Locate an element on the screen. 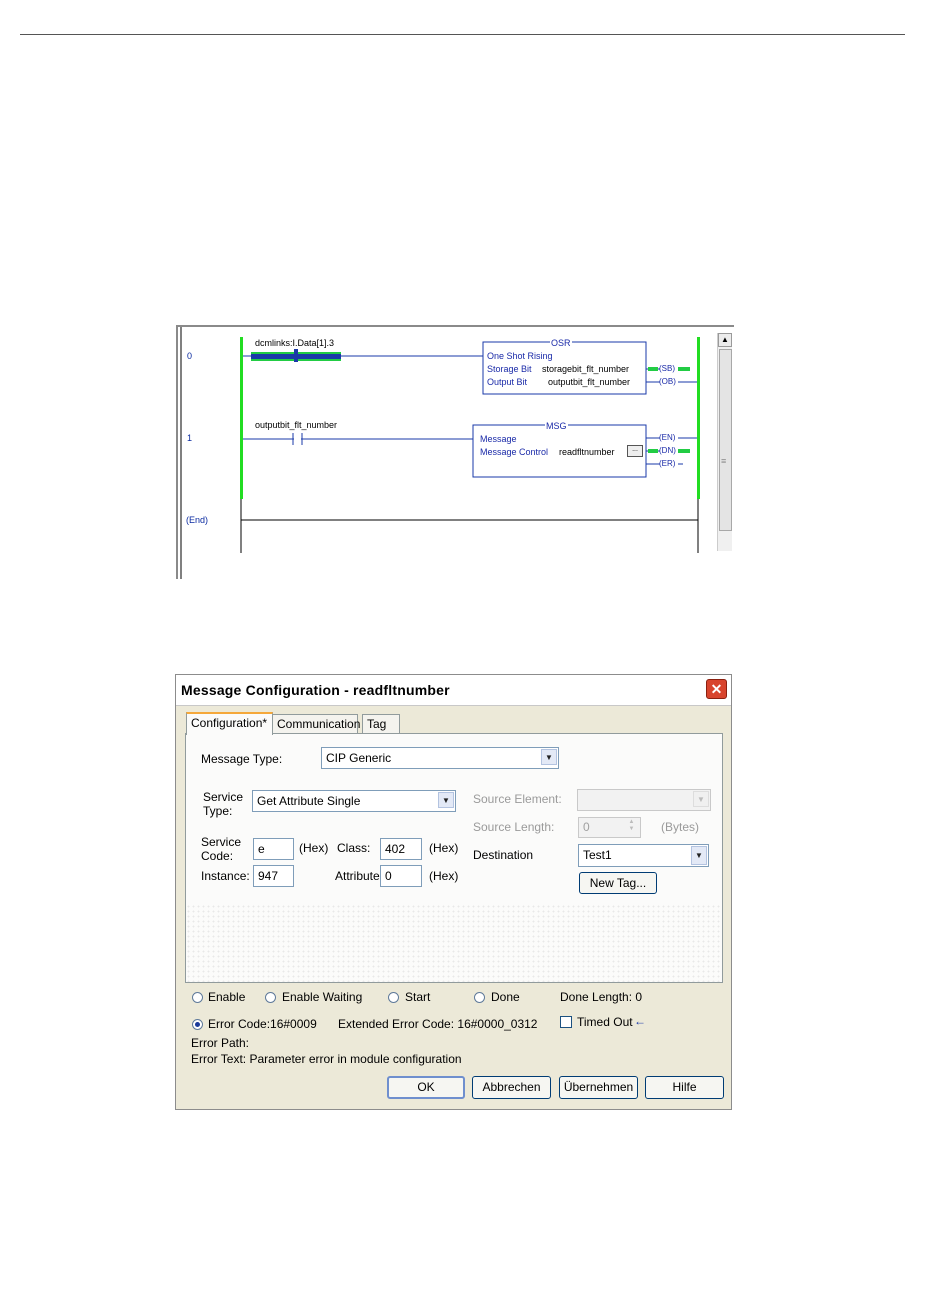  message-type-label: Message Type: is located at coordinates (242, 759).